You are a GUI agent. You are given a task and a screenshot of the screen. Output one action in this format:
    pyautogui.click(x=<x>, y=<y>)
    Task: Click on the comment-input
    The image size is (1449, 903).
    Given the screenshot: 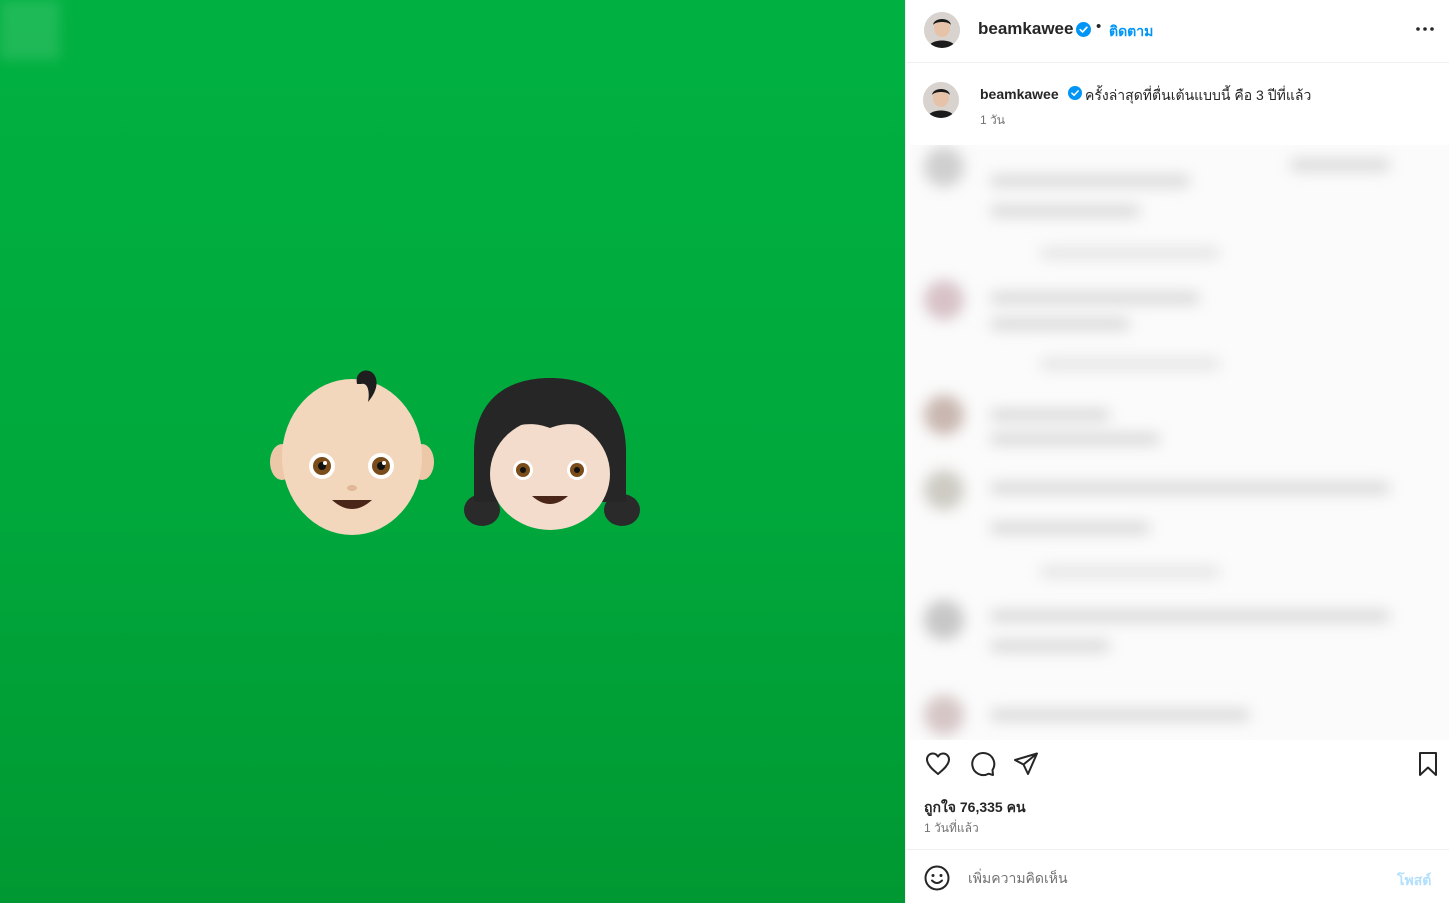 What is the action you would take?
    pyautogui.click(x=1168, y=878)
    